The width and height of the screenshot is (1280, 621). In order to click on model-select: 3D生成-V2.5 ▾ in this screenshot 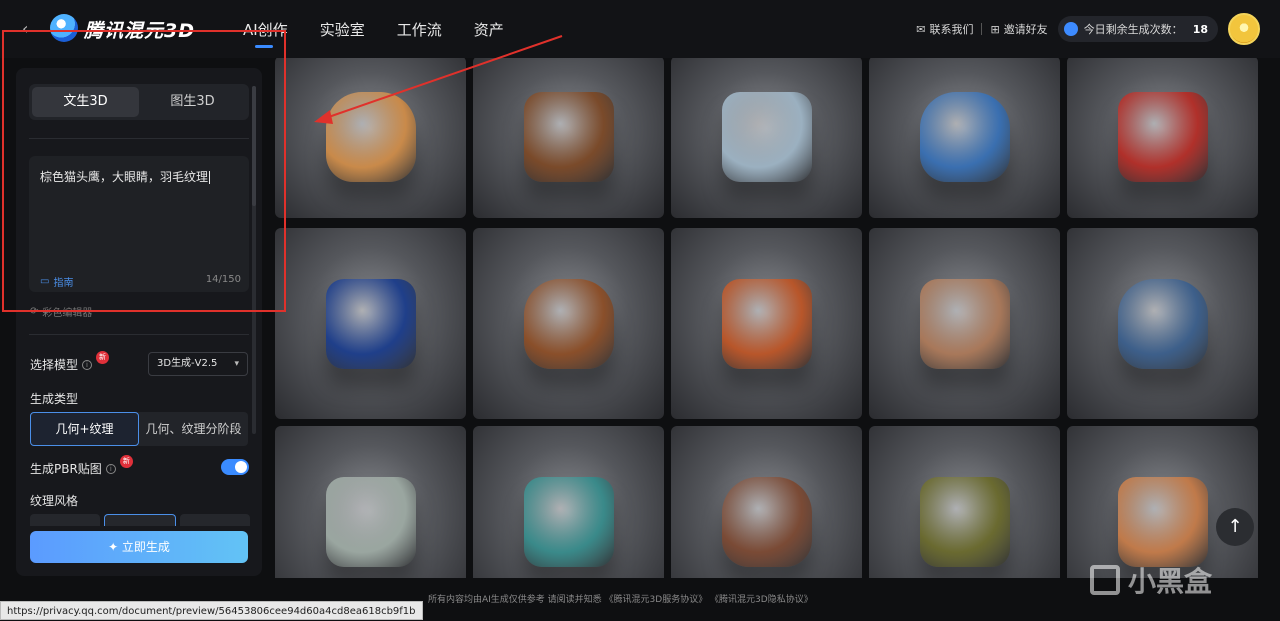, I will do `click(198, 364)`.